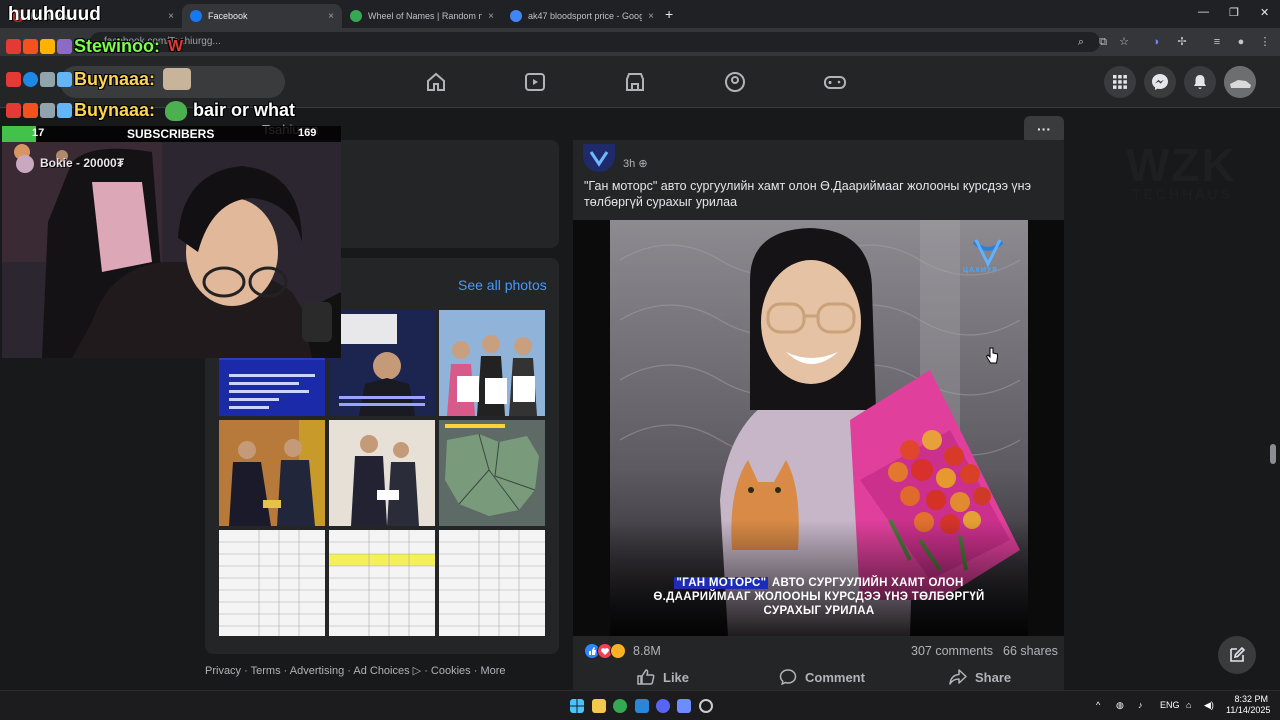 Image resolution: width=1280 pixels, height=720 pixels. What do you see at coordinates (607, 653) in the screenshot?
I see `reaction-icons` at bounding box center [607, 653].